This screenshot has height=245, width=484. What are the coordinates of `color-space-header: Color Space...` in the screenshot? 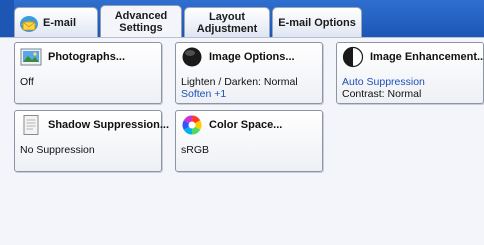 It's located at (249, 125).